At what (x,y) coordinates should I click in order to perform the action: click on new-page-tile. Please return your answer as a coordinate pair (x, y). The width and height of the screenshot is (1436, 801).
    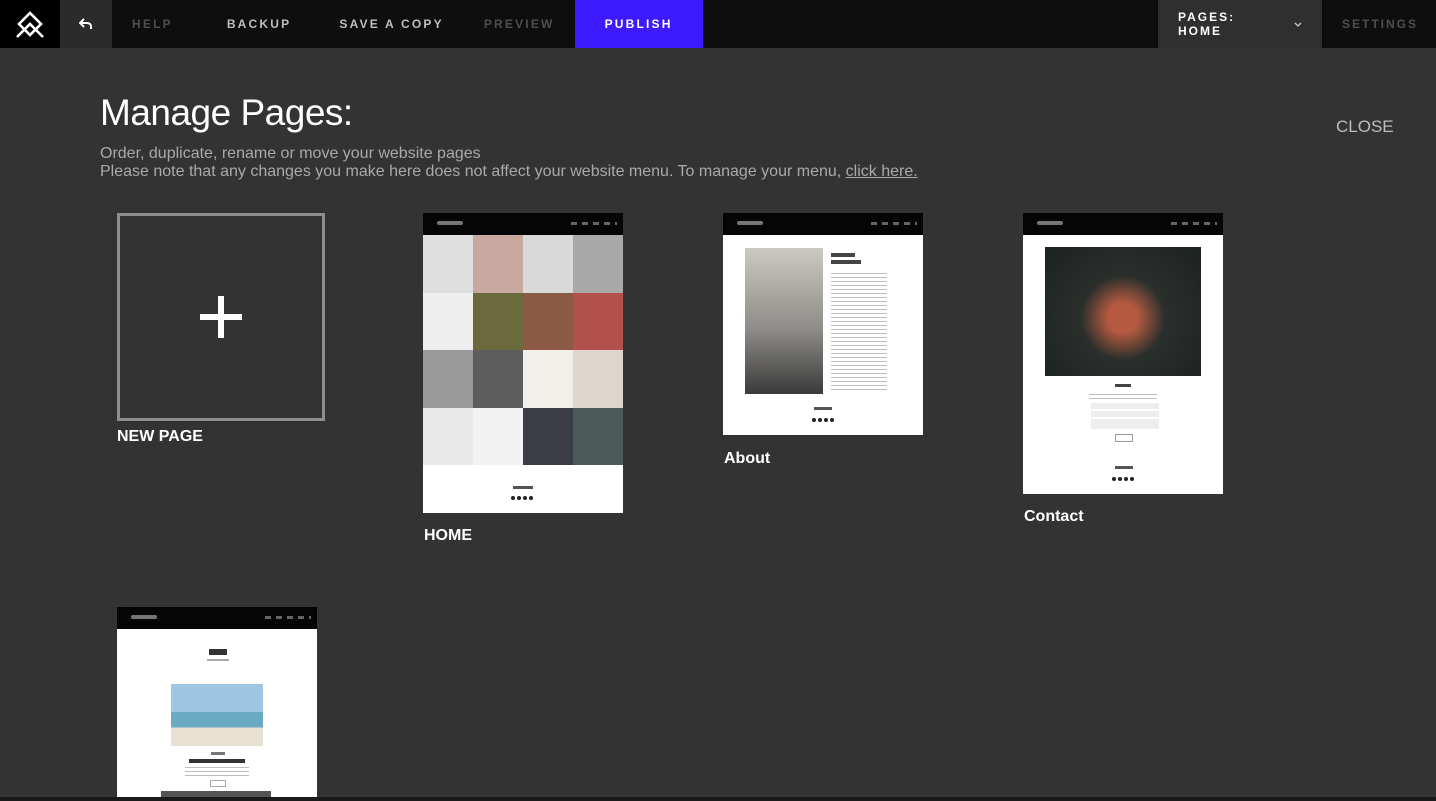
    Looking at the image, I should click on (221, 317).